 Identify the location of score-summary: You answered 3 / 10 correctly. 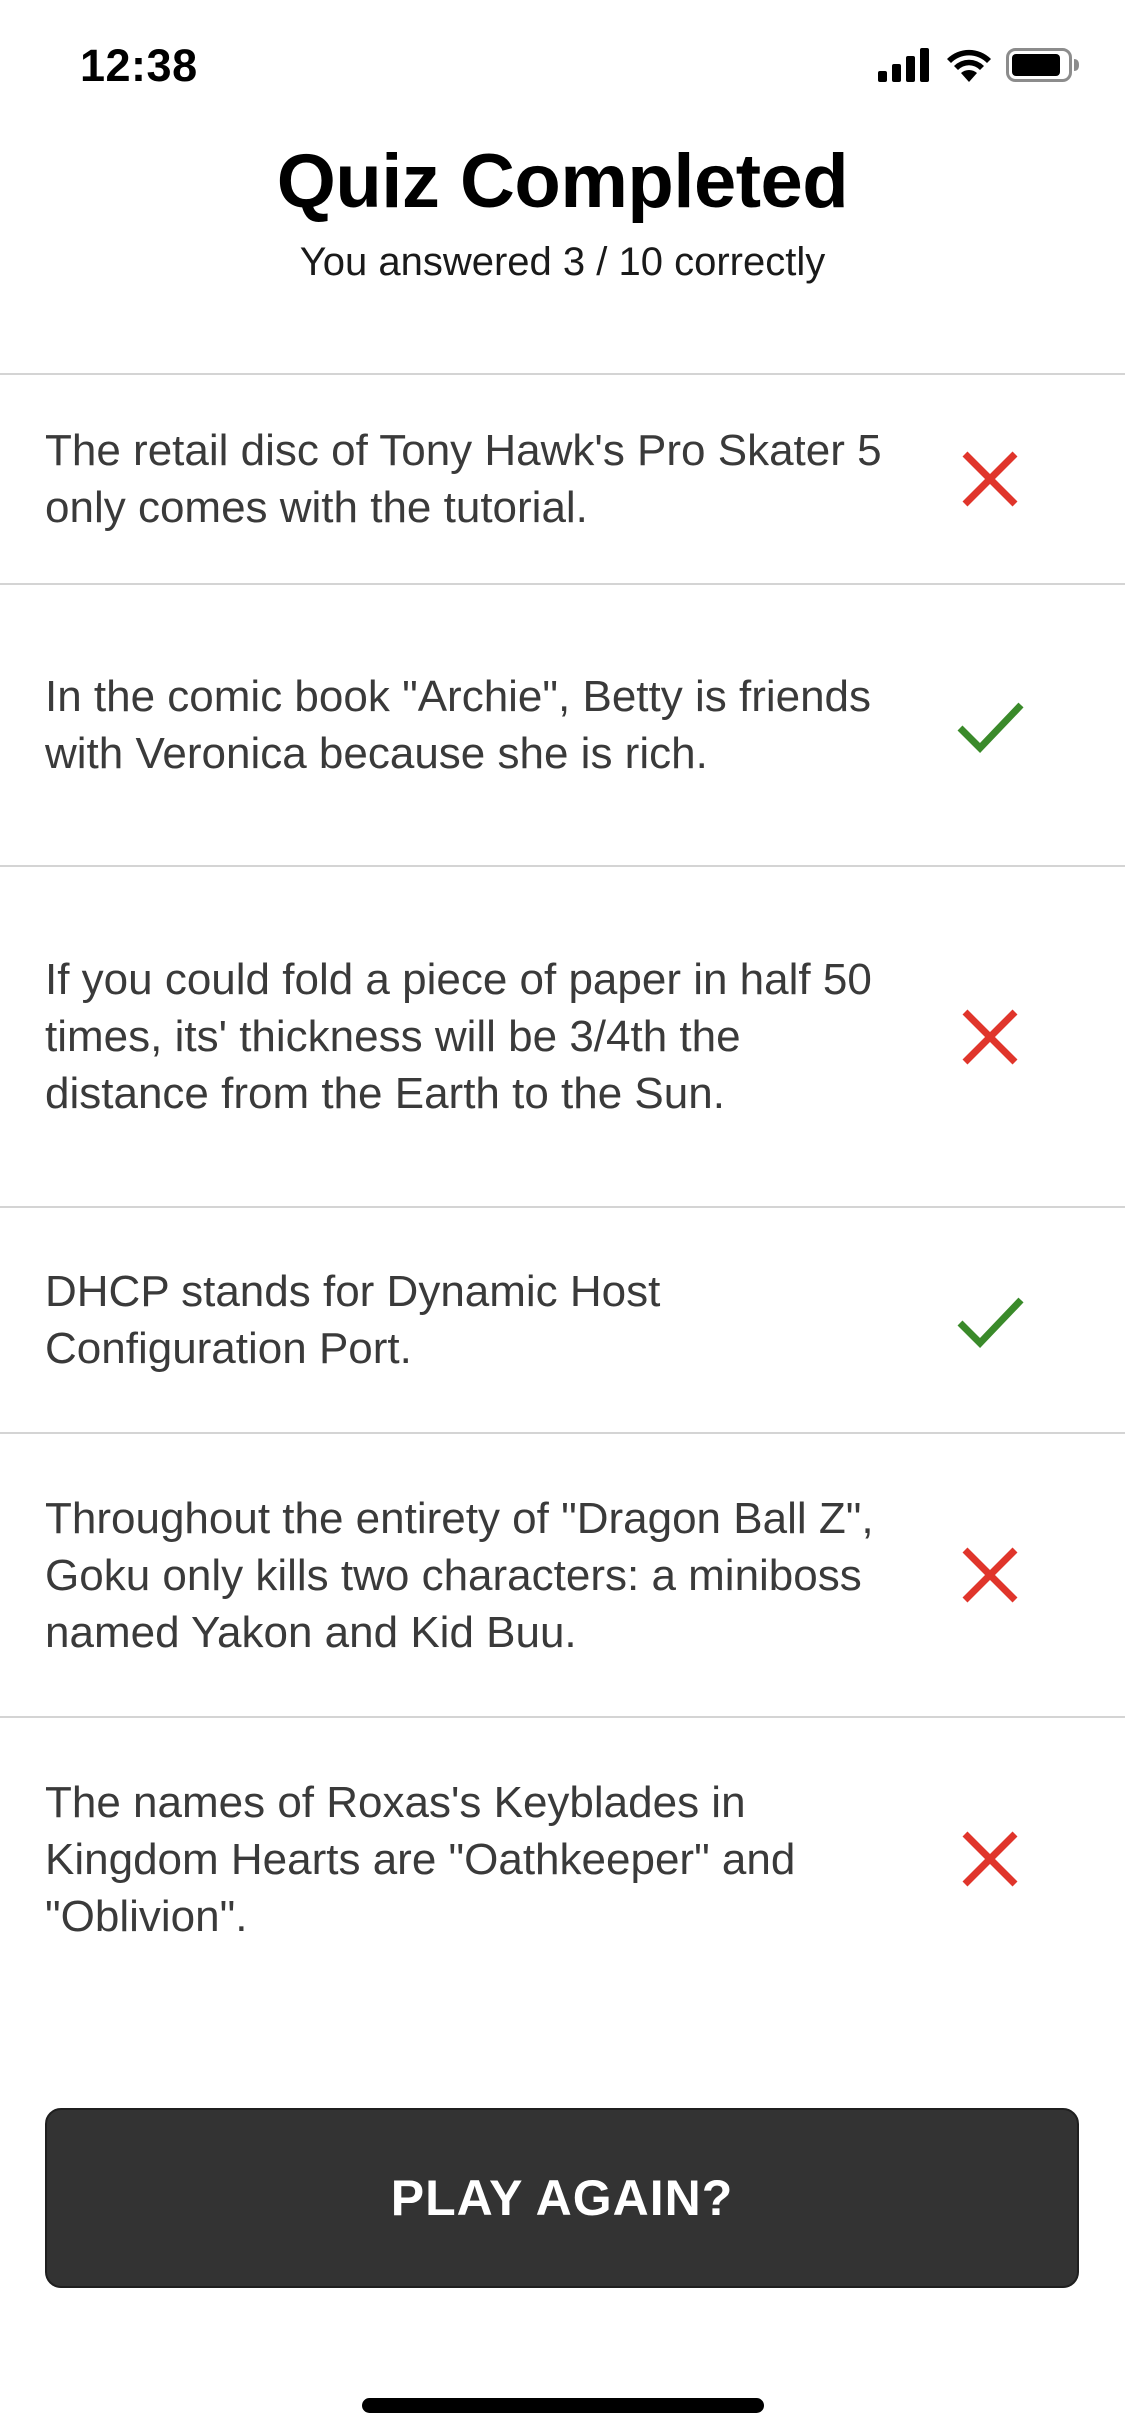
(562, 262).